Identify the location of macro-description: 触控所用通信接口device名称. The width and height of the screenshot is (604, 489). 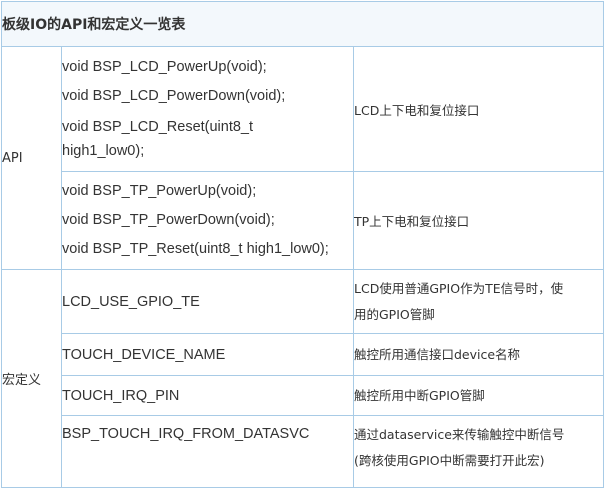
(478, 354).